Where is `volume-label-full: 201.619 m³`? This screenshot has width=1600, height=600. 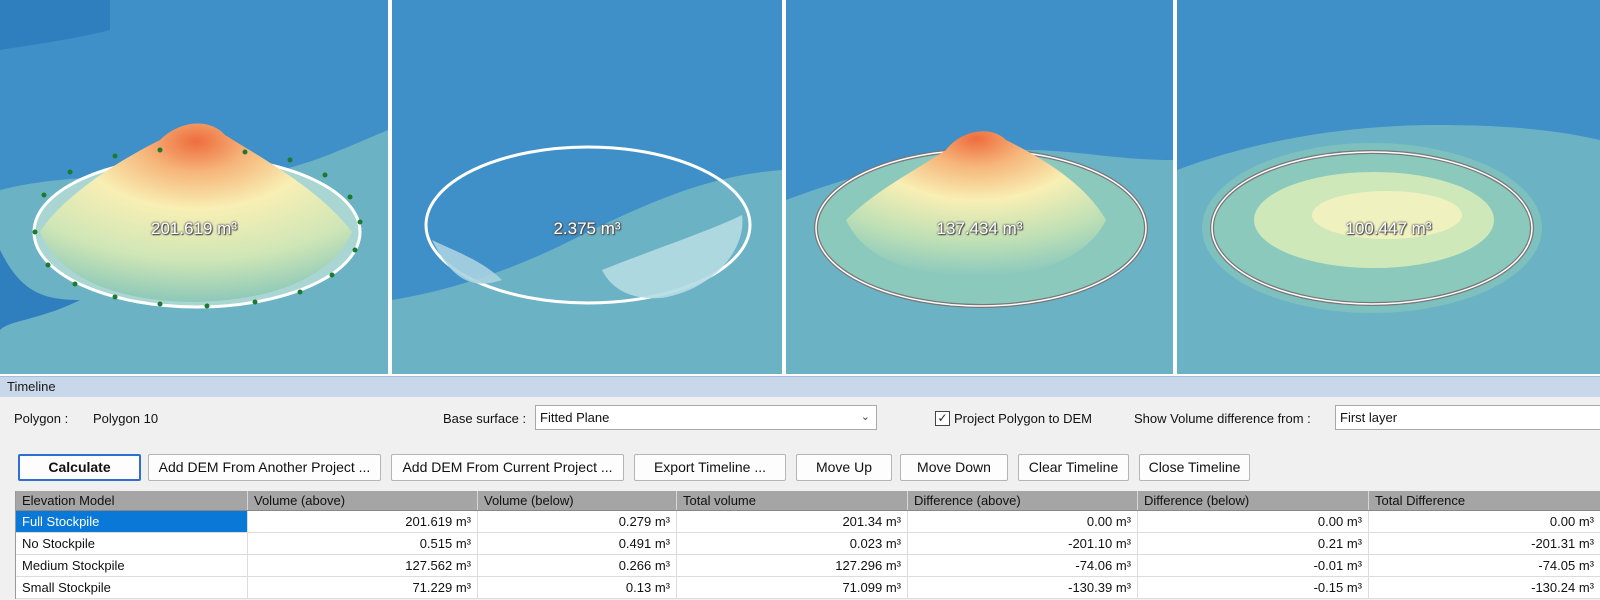
volume-label-full: 201.619 m³ is located at coordinates (194, 228).